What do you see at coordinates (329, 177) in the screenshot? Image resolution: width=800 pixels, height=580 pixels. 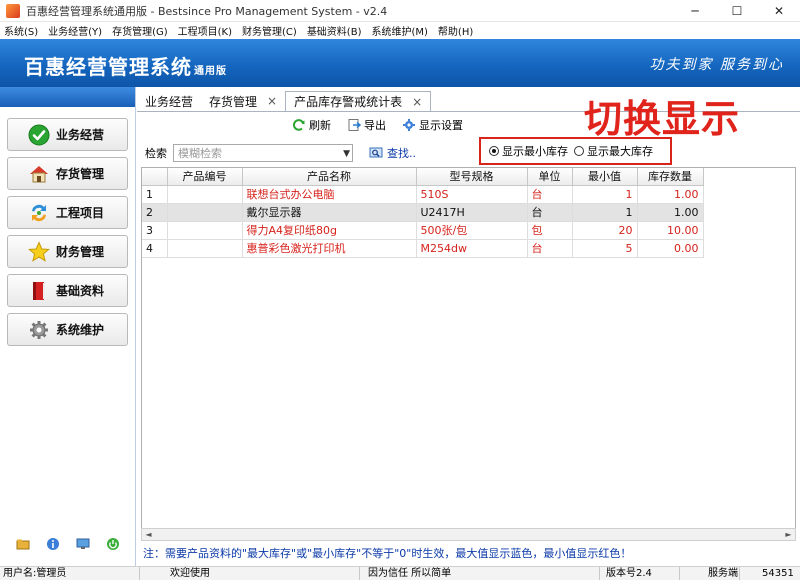 I see `column-header-name: 产品名称` at bounding box center [329, 177].